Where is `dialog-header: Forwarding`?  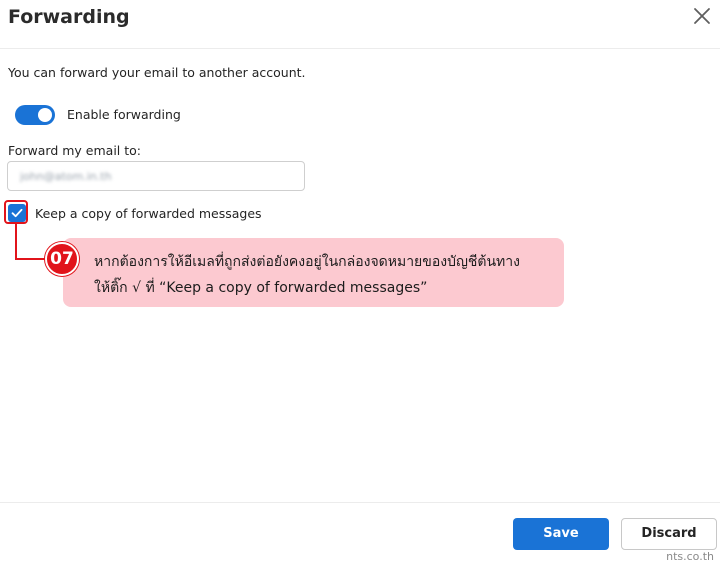
dialog-header: Forwarding is located at coordinates (360, 24).